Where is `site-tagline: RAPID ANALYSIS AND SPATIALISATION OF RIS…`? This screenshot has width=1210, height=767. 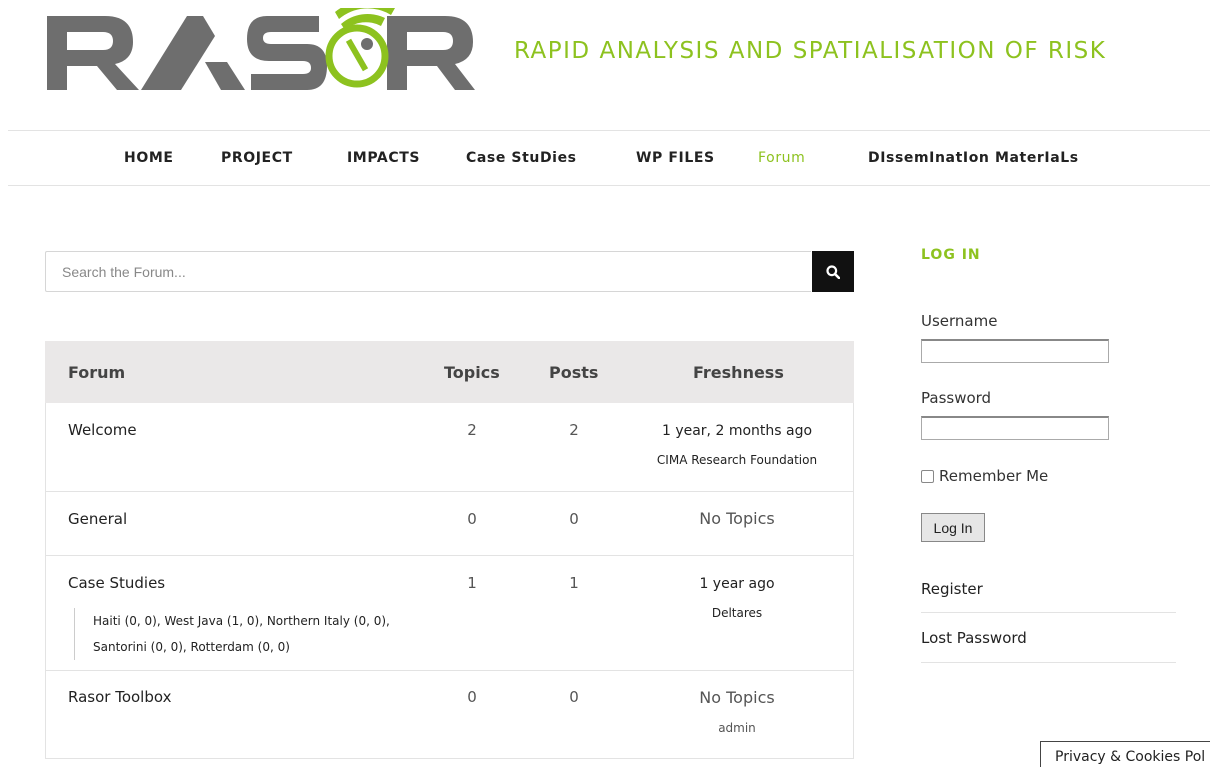
site-tagline: RAPID ANALYSIS AND SPATIALISATION OF RIS… is located at coordinates (810, 51).